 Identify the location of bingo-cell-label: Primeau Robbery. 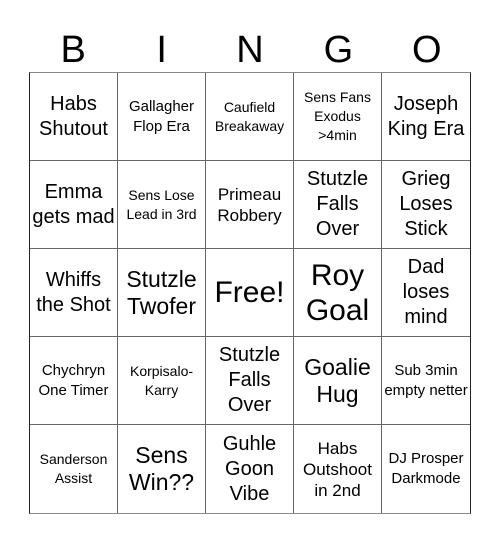
(249, 204).